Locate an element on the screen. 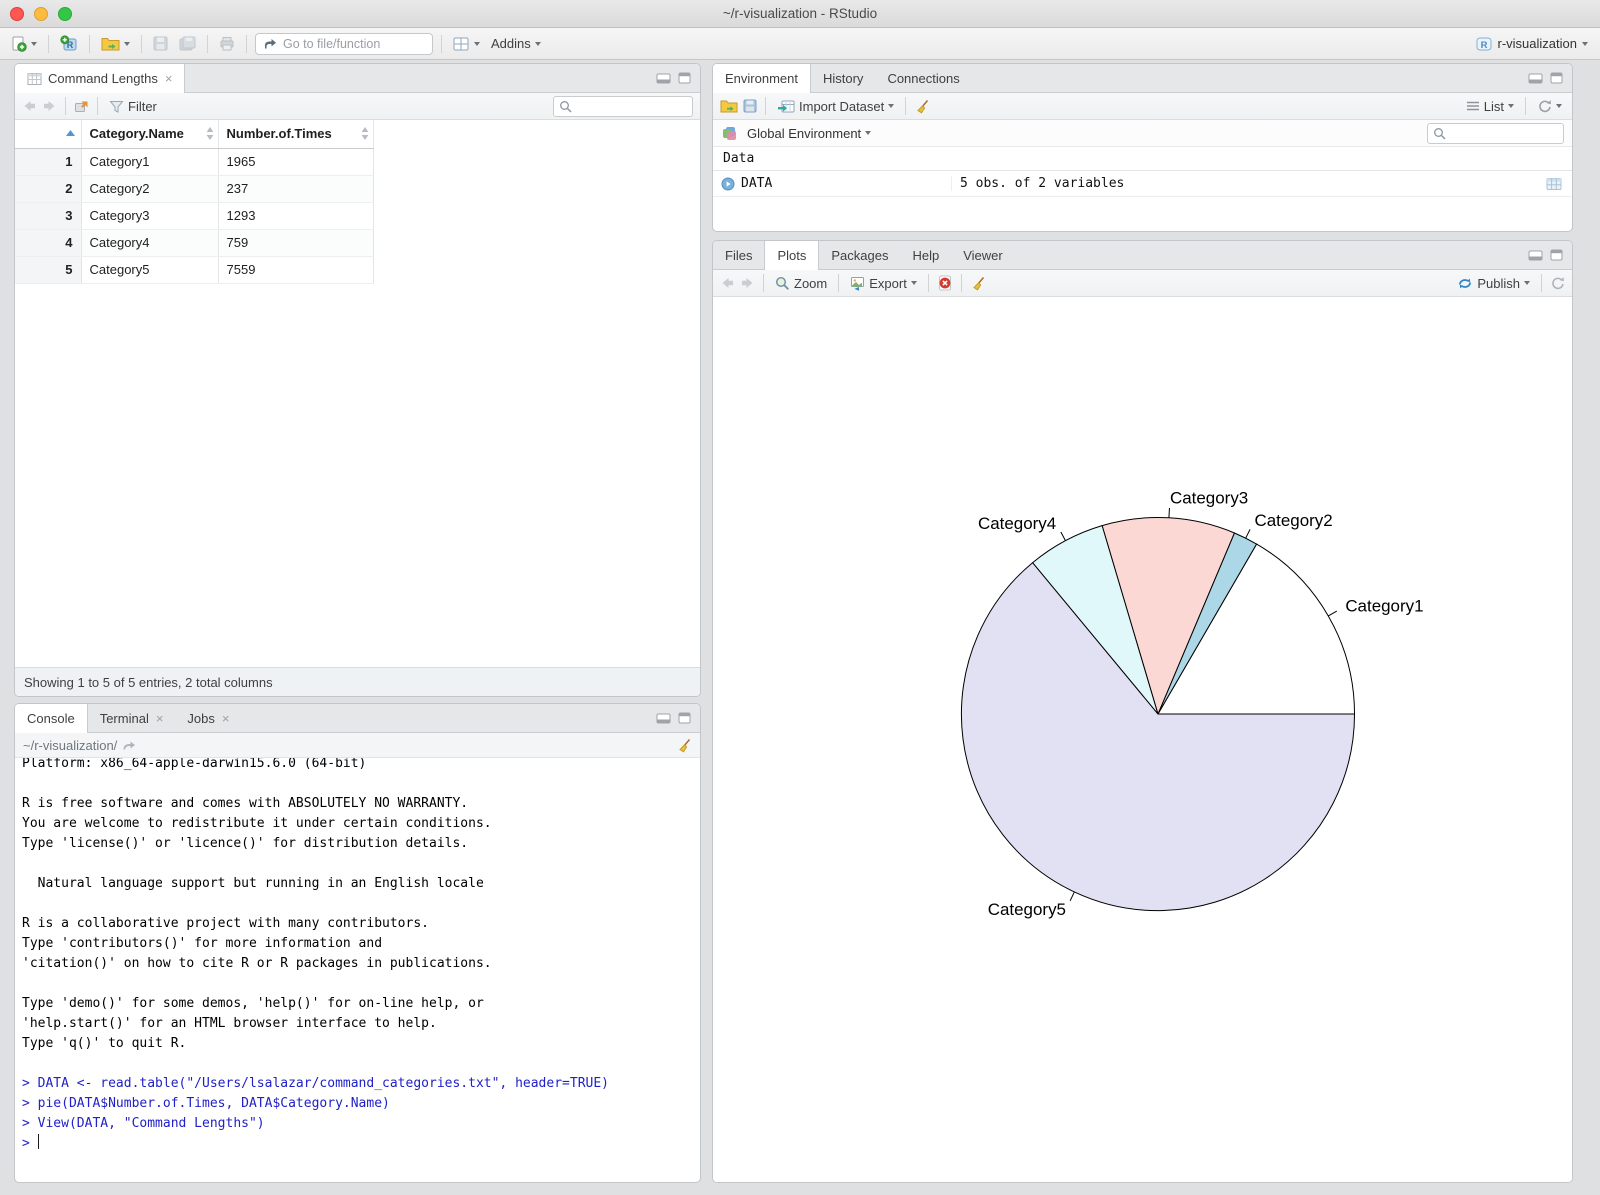 This screenshot has width=1600, height=1195. refresh-environment-button is located at coordinates (1549, 106).